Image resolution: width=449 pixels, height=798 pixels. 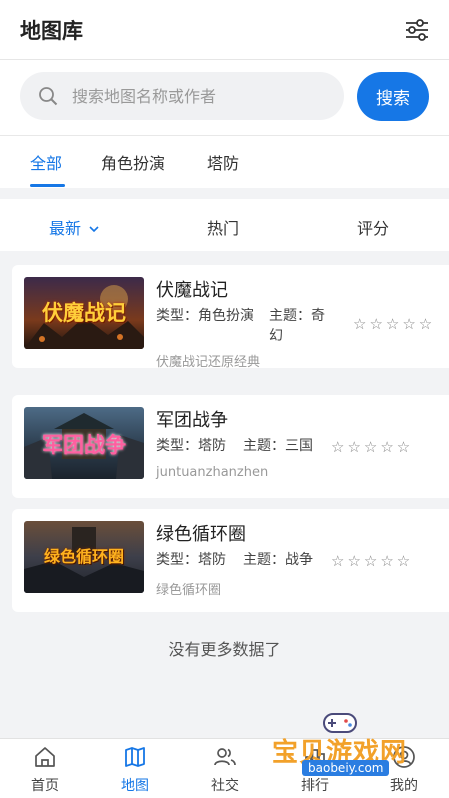 What do you see at coordinates (45, 757) in the screenshot?
I see `home-icon` at bounding box center [45, 757].